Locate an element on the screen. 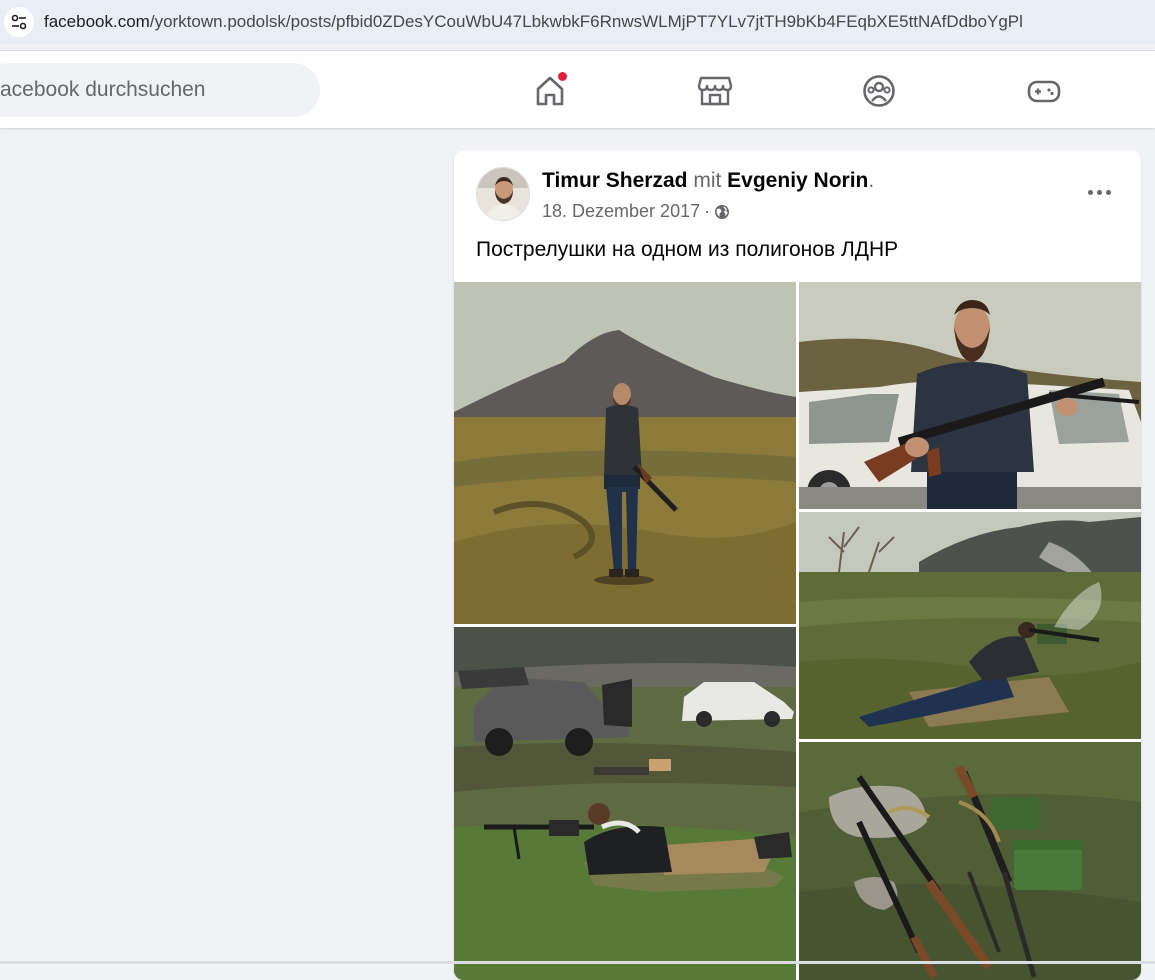 The height and width of the screenshot is (980, 1155). with-word: mit is located at coordinates (707, 180).